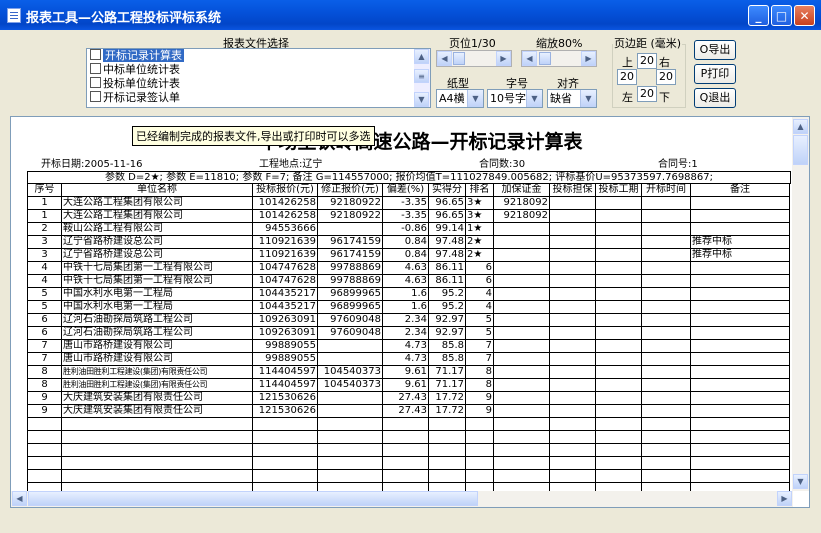  I want to click on export-button: O导出, so click(715, 50).